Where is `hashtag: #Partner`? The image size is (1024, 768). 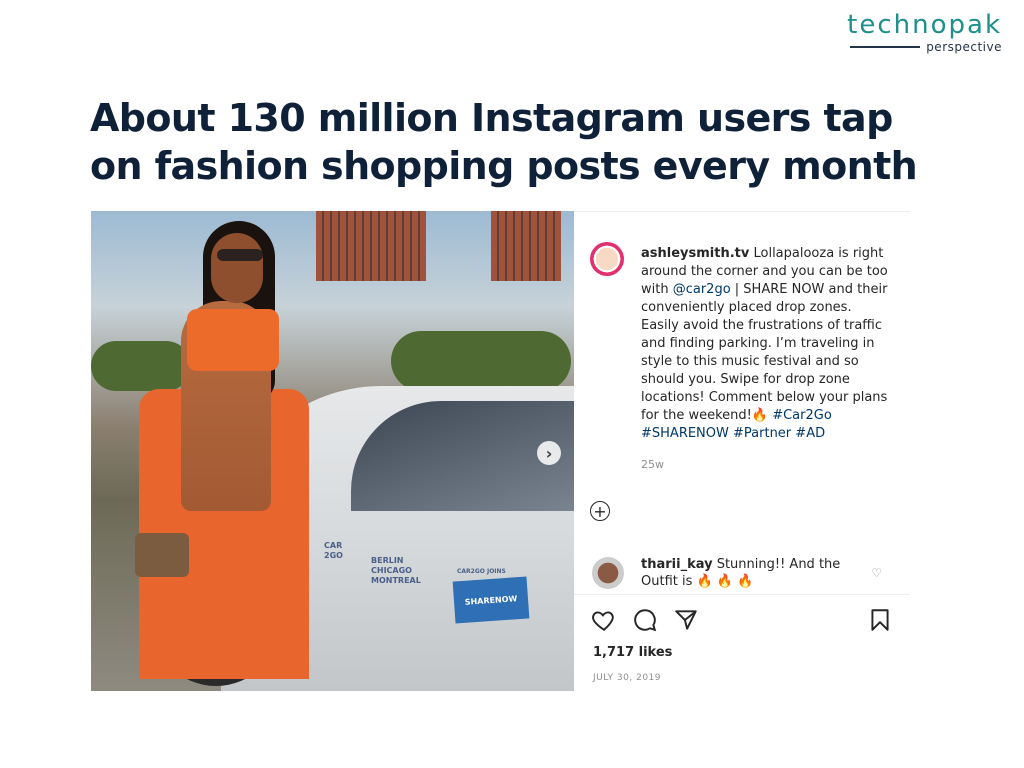
hashtag: #Partner is located at coordinates (762, 433).